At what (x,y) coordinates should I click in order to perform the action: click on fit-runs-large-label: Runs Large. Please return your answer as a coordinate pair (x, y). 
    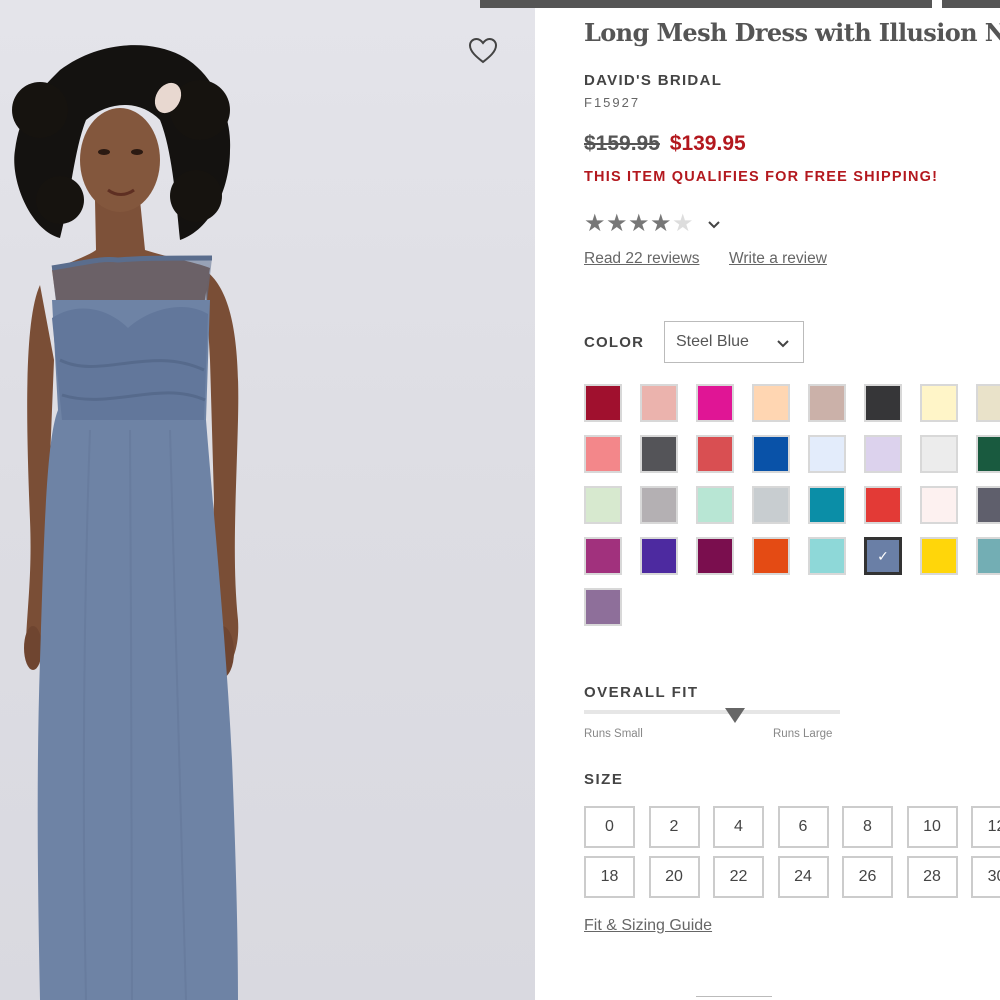
    Looking at the image, I should click on (803, 734).